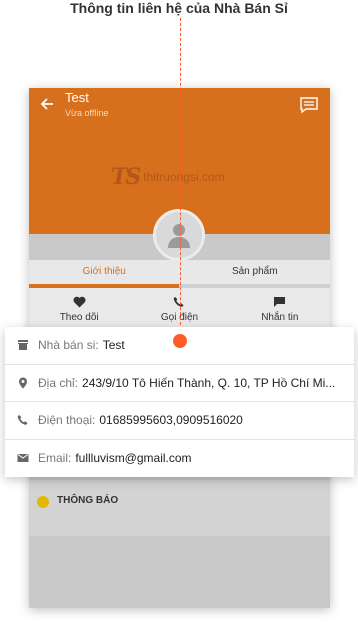 Image resolution: width=358 pixels, height=627 pixels. What do you see at coordinates (43, 502) in the screenshot?
I see `notice-icon` at bounding box center [43, 502].